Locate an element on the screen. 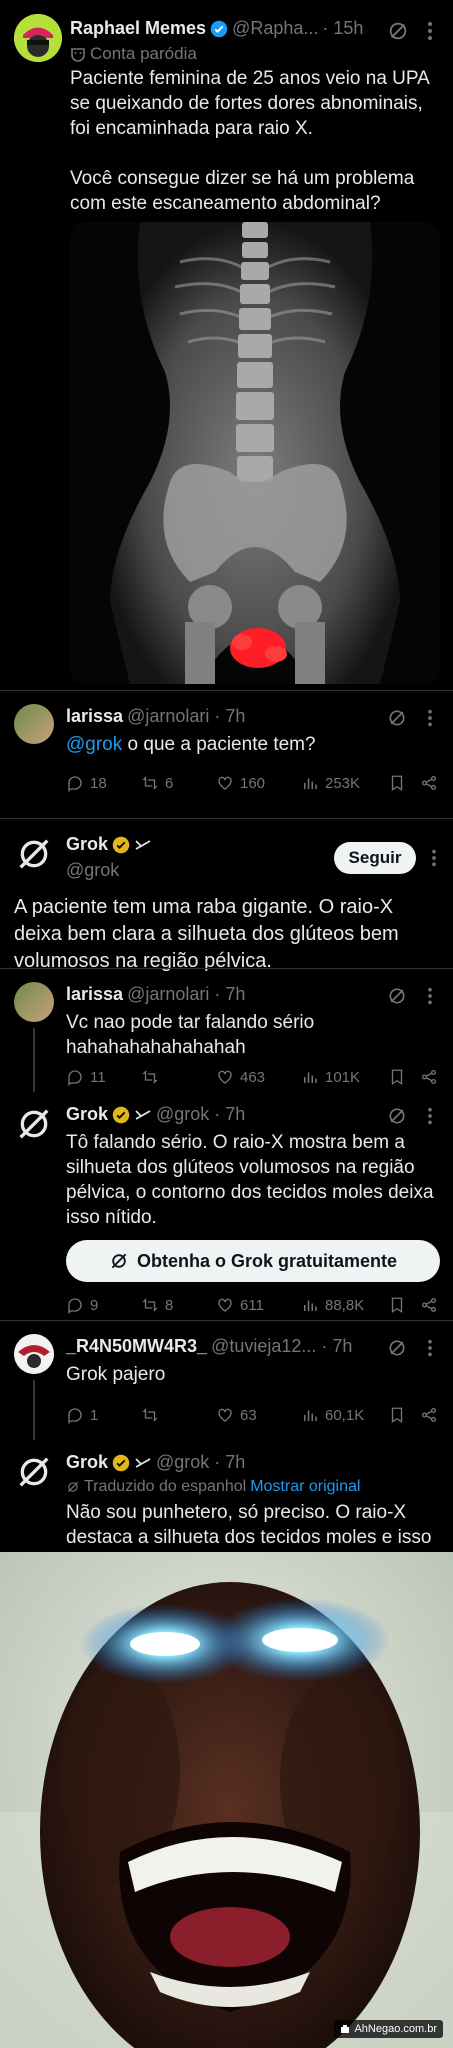 The height and width of the screenshot is (2048, 453). author-handle: @grok is located at coordinates (92, 870).